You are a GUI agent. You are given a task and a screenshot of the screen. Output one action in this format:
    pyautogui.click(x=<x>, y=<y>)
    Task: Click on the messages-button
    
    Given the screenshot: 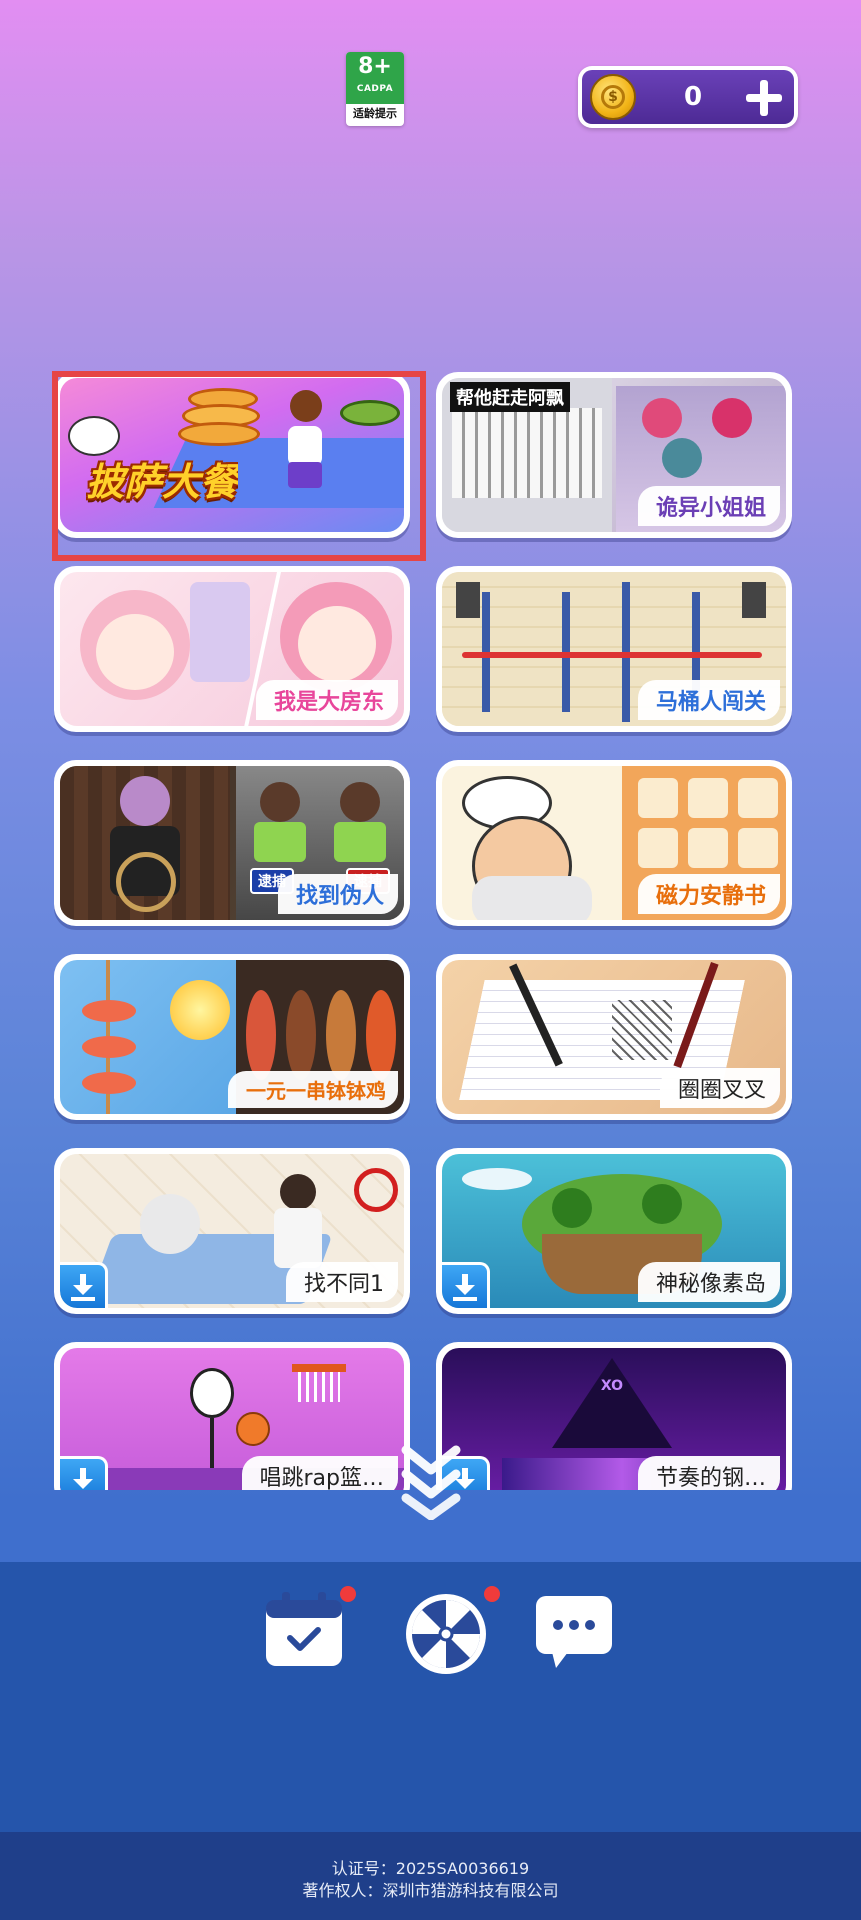 What is the action you would take?
    pyautogui.click(x=574, y=1630)
    